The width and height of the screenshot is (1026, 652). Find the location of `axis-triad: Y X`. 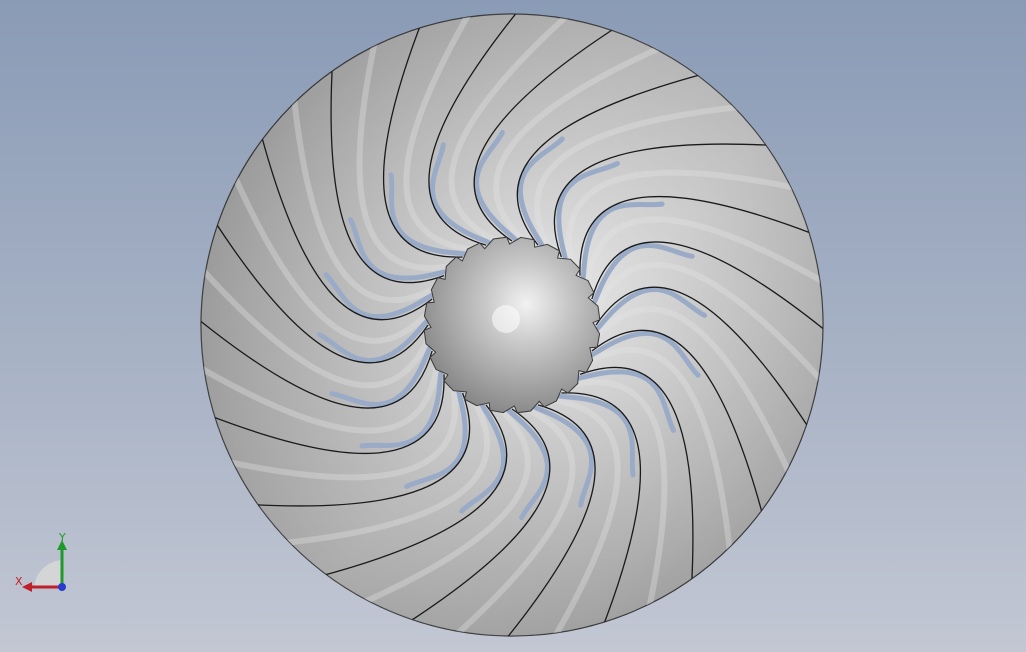

axis-triad: Y X is located at coordinates (41, 561).